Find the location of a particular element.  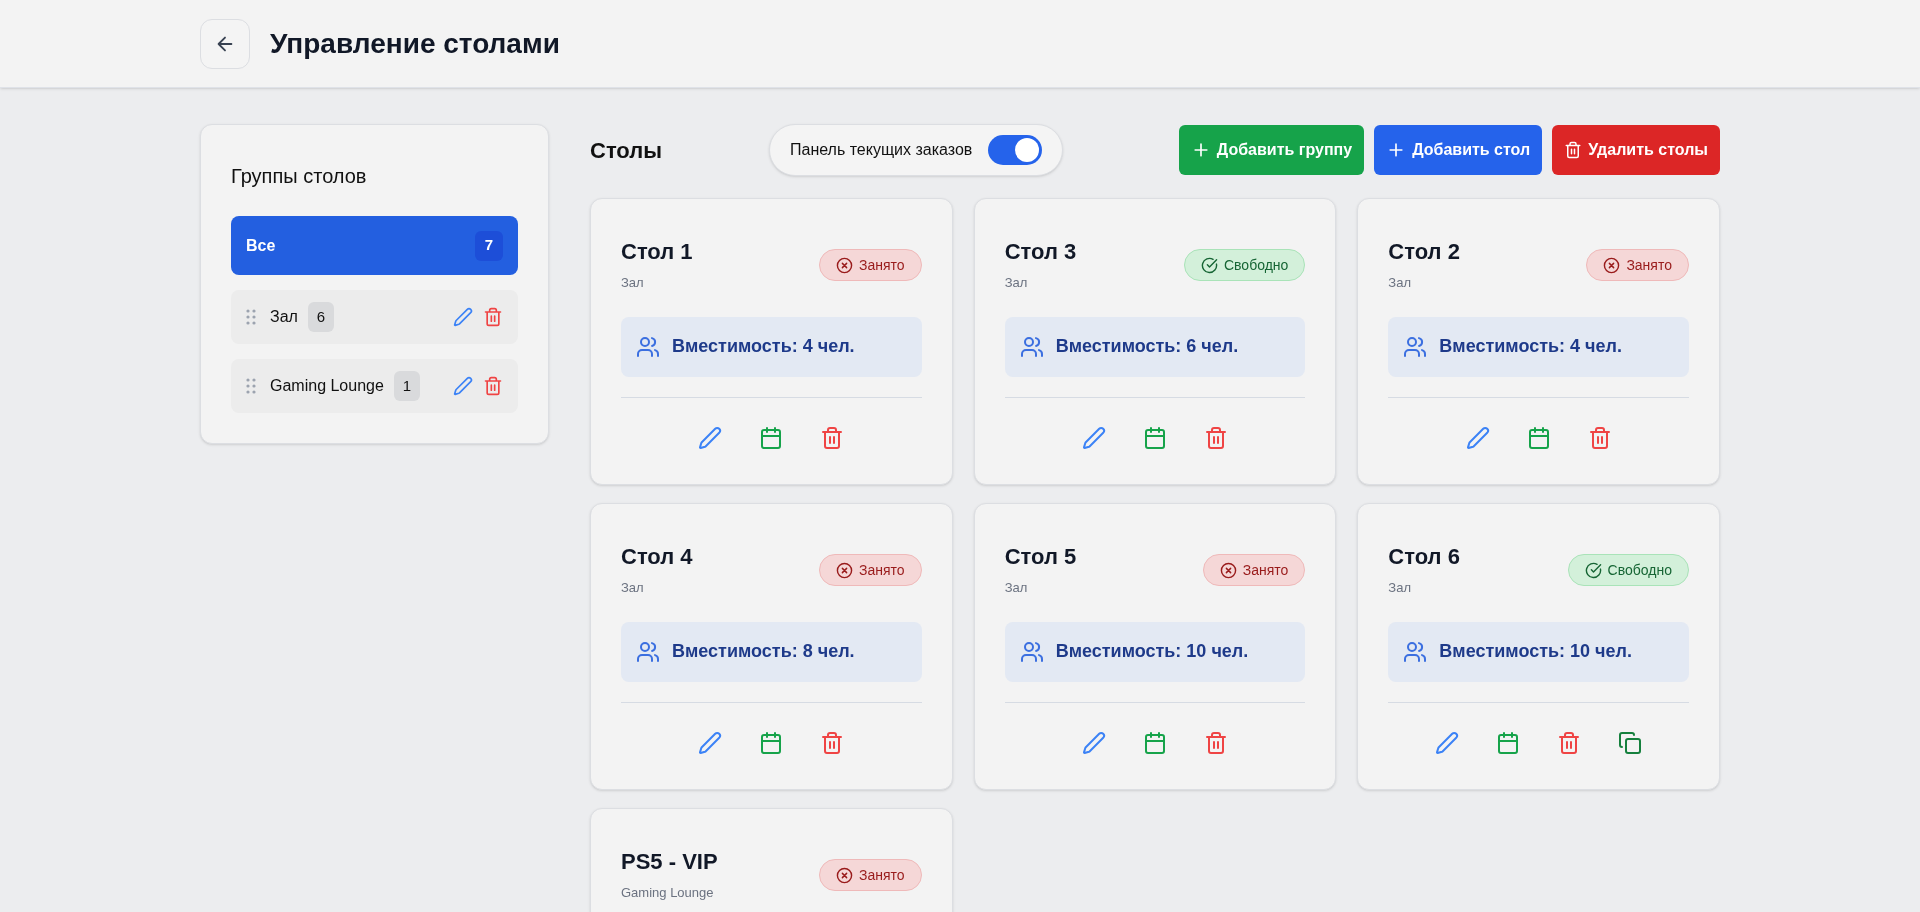

back-button is located at coordinates (225, 43).